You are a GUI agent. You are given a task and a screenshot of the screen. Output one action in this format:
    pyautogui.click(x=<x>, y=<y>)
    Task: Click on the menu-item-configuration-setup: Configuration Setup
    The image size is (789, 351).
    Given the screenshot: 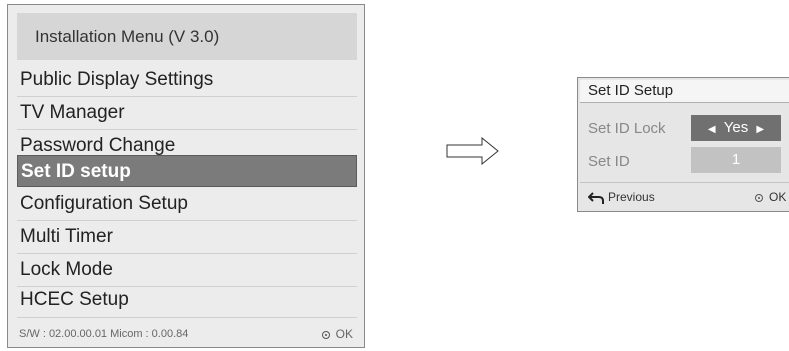 What is the action you would take?
    pyautogui.click(x=187, y=204)
    